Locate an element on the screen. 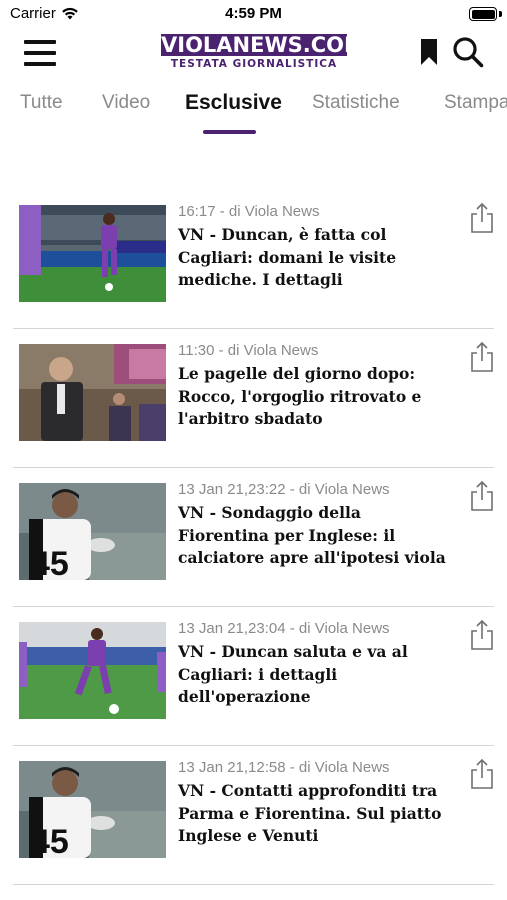  battery-icon is located at coordinates (483, 14).